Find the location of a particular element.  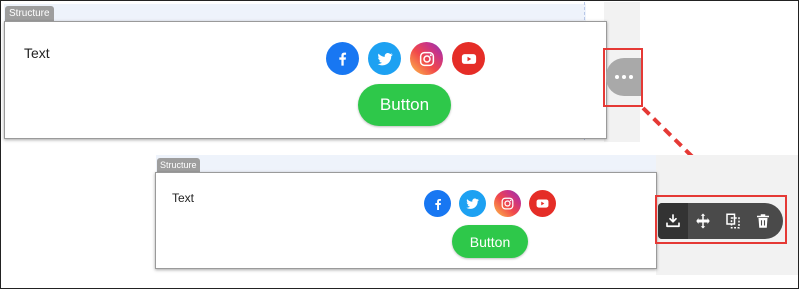

instagram-icon is located at coordinates (507, 203).